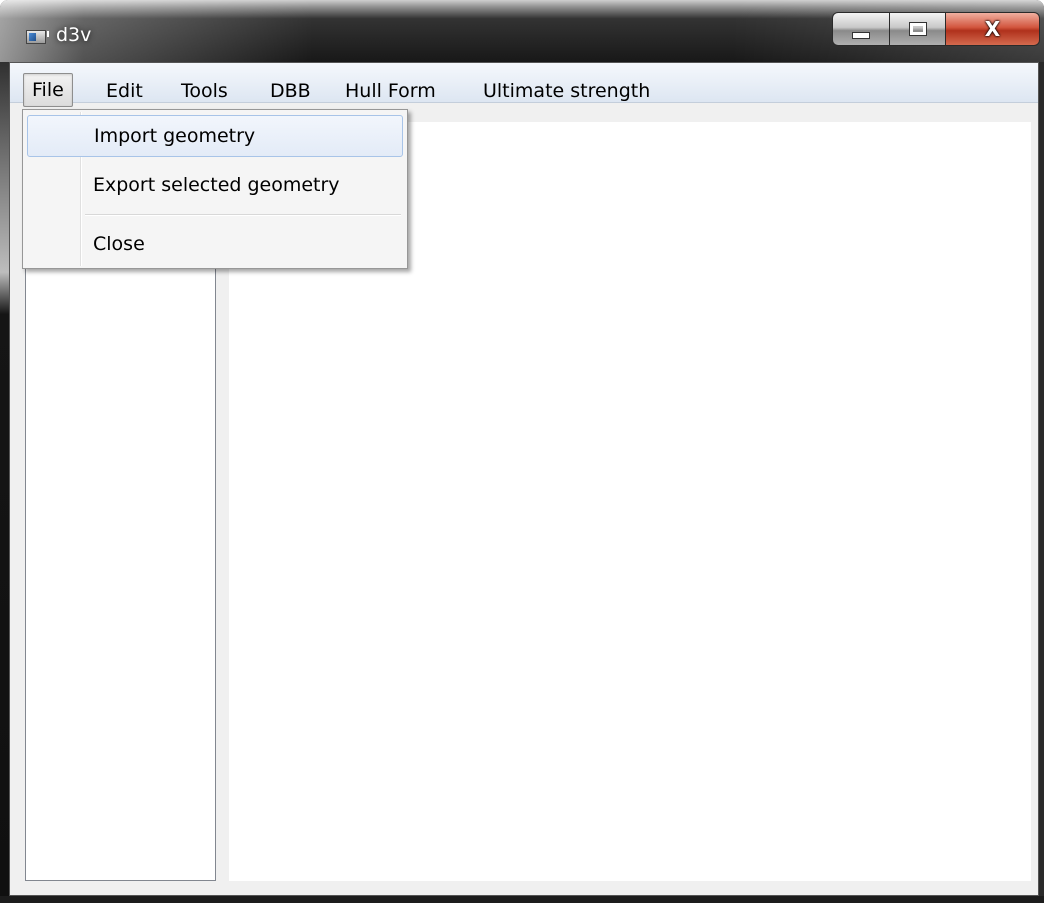 The height and width of the screenshot is (903, 1044). I want to click on window-frame-right, so click(1041, 482).